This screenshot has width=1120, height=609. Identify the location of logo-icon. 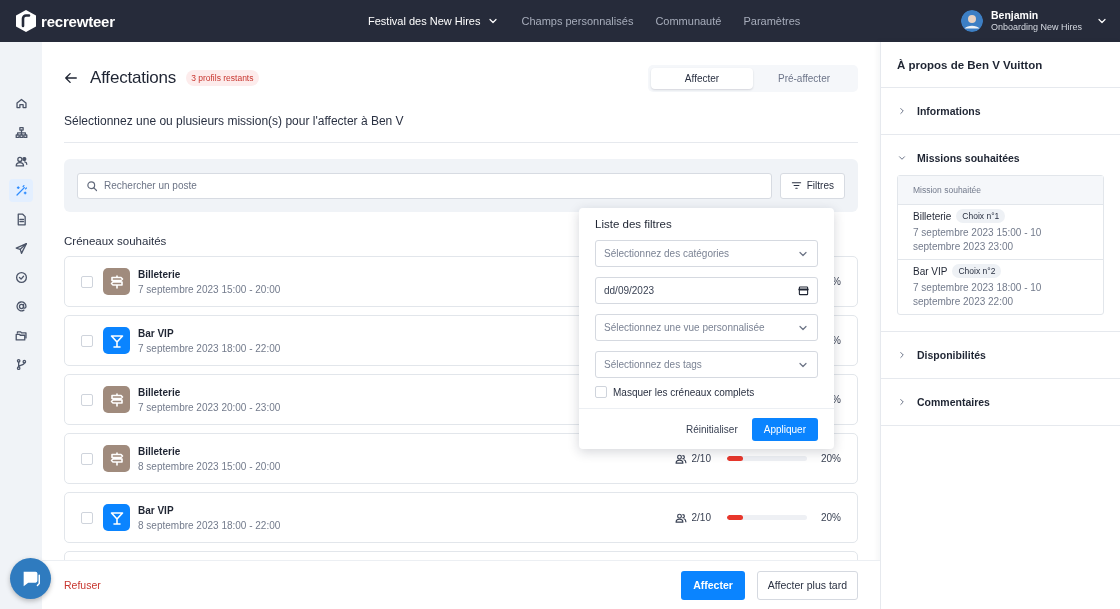
(26, 21).